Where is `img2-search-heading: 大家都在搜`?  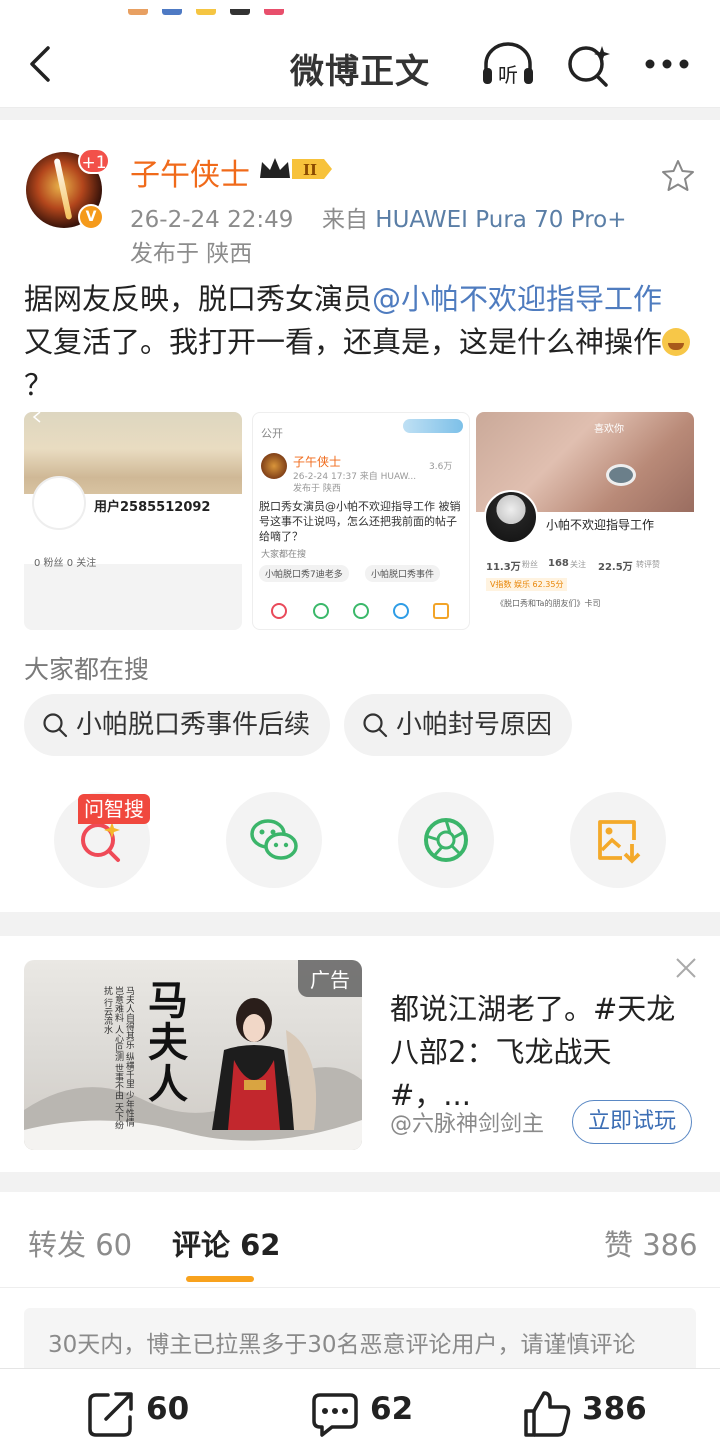 img2-search-heading: 大家都在搜 is located at coordinates (284, 555).